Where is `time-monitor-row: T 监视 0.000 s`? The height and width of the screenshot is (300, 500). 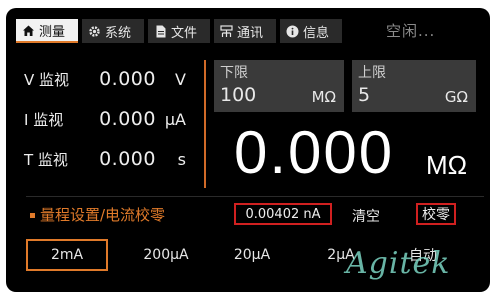
time-monitor-row: T 监视 0.000 s is located at coordinates (105, 159).